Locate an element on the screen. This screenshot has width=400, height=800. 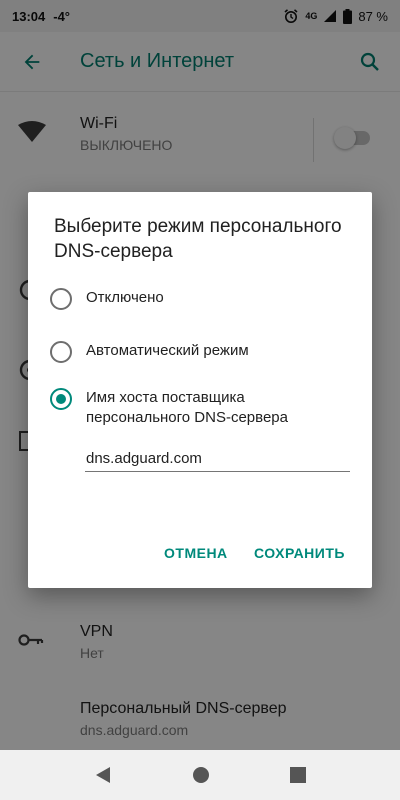
cancel-button: ОТМЕНА is located at coordinates (196, 553).